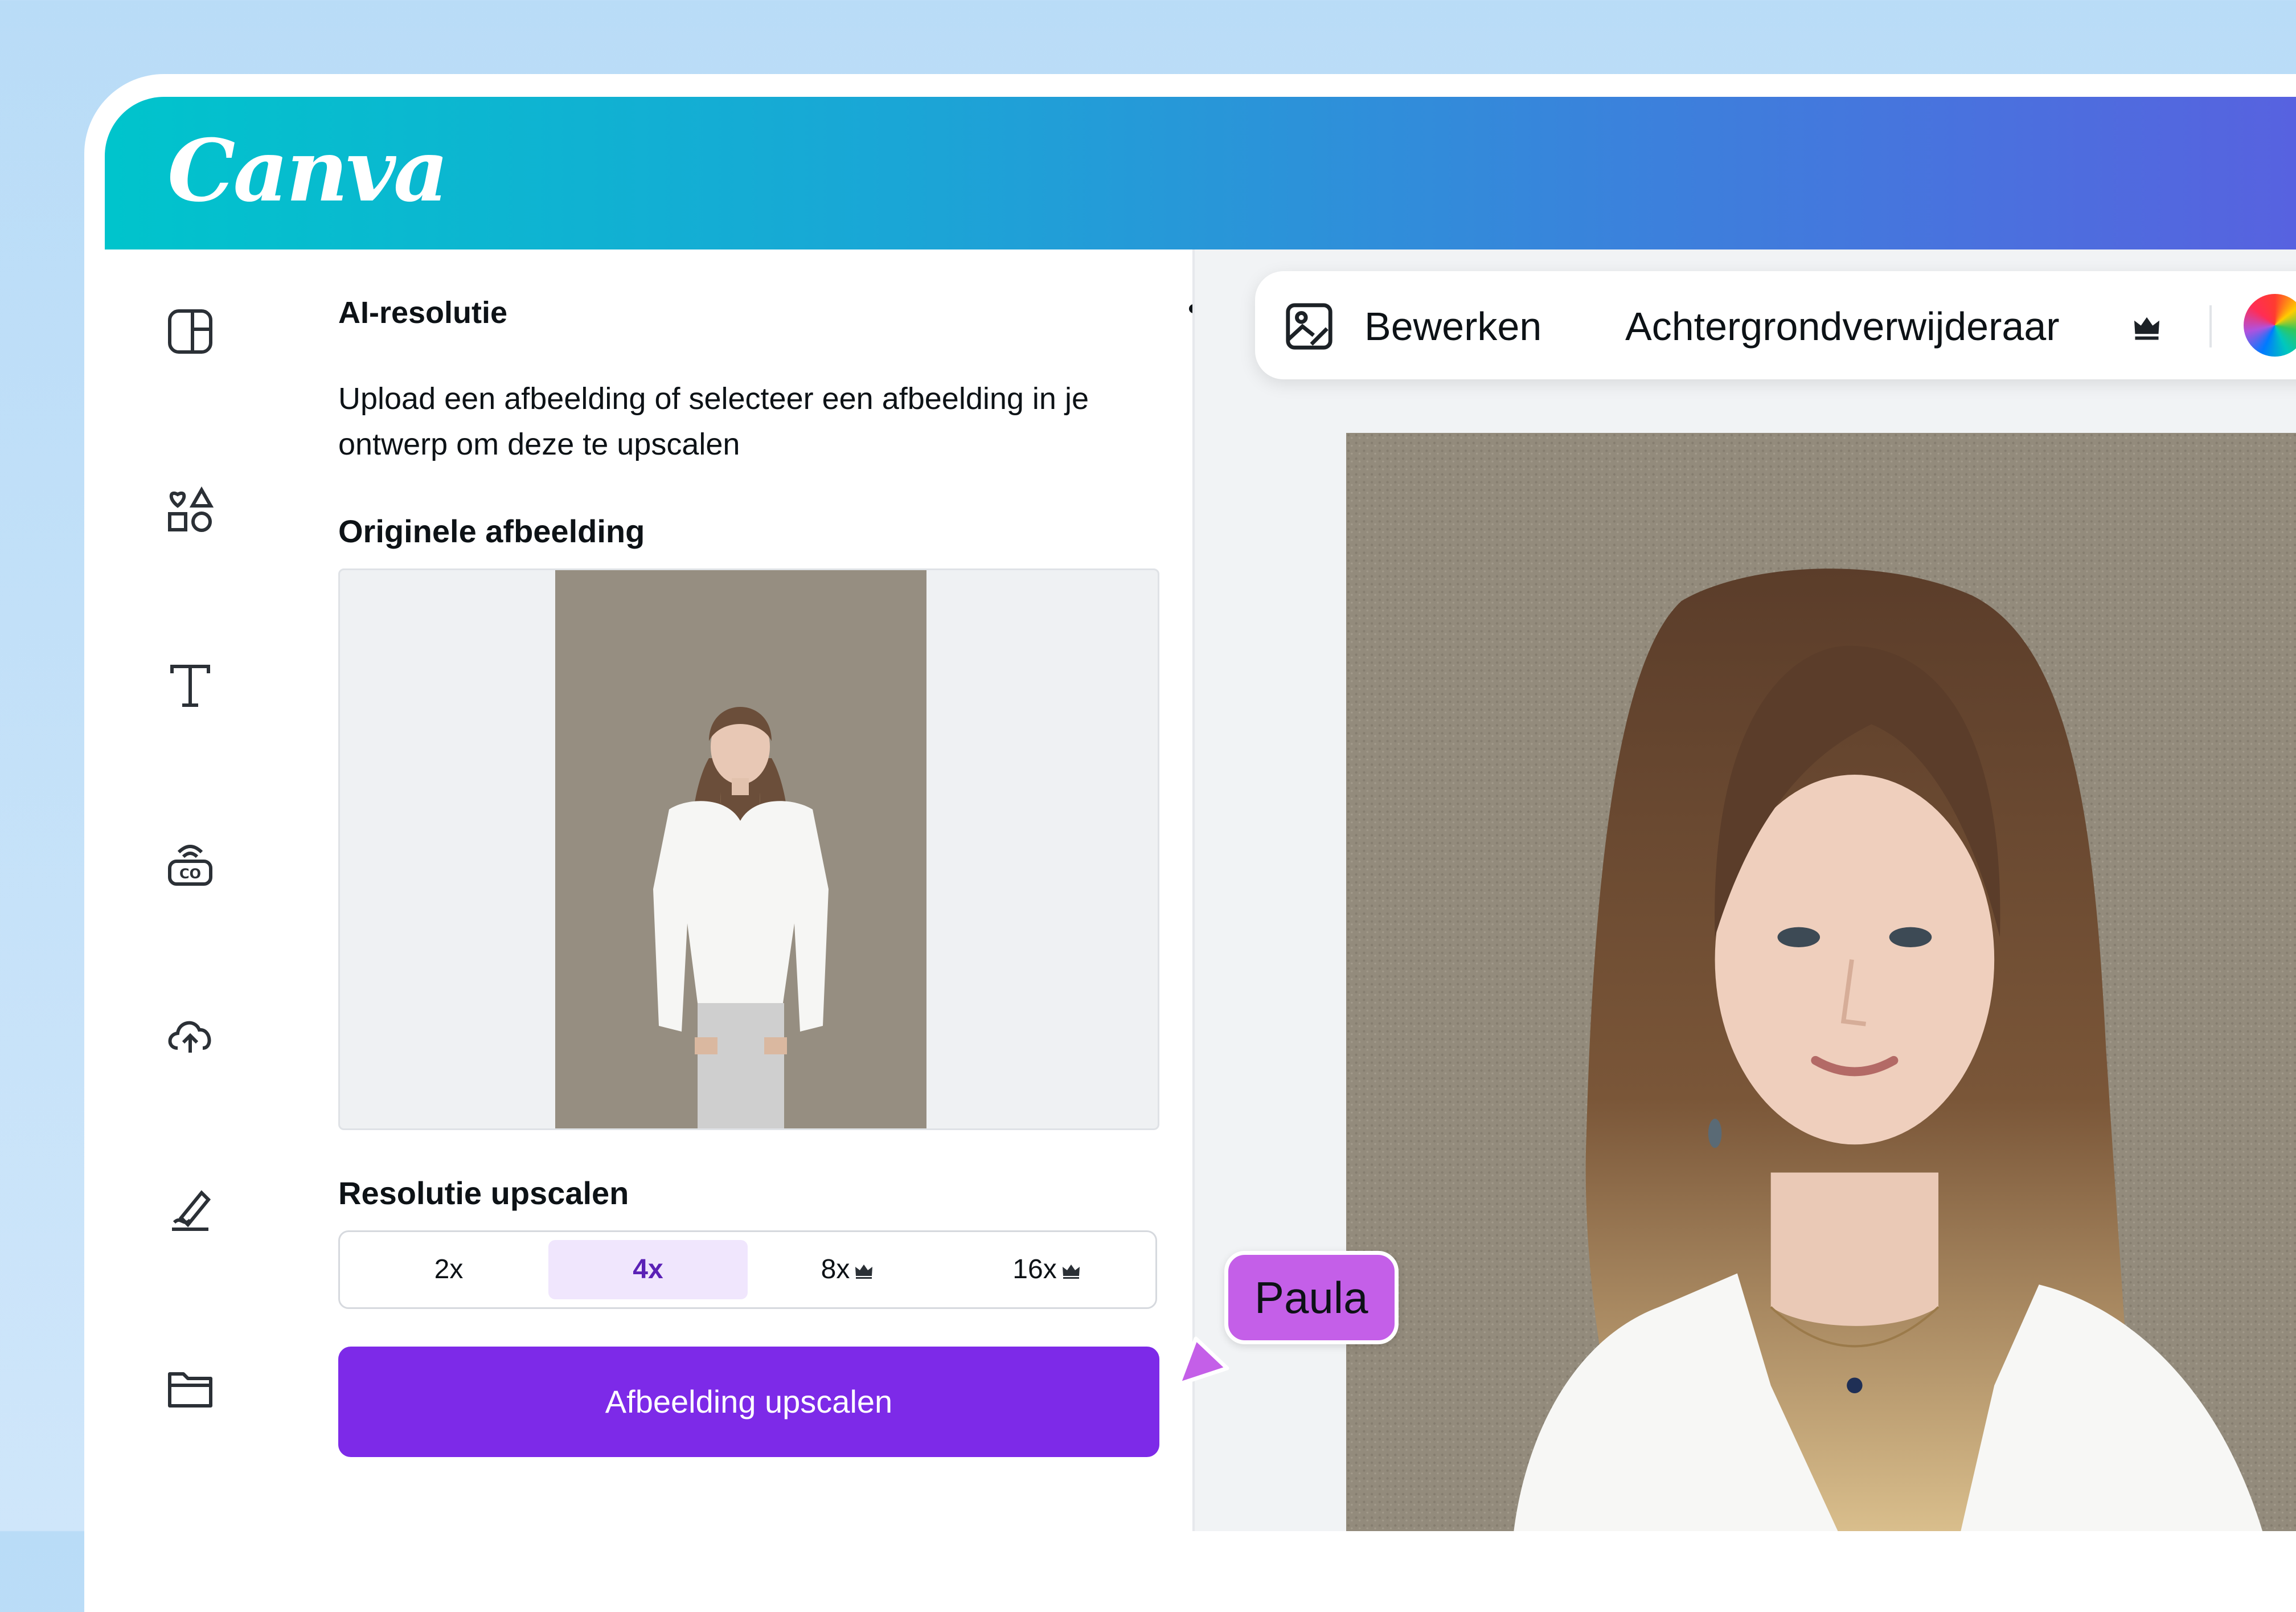  Describe the element at coordinates (1842, 326) in the screenshot. I see `bg-remover-button: Achtergrondverwijderaar` at that location.